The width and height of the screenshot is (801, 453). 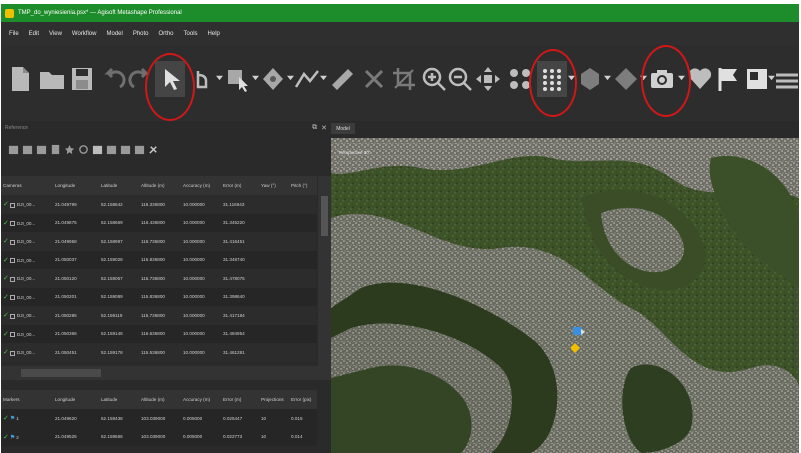 I want to click on column-header-markers: Markers, so click(x=27, y=399).